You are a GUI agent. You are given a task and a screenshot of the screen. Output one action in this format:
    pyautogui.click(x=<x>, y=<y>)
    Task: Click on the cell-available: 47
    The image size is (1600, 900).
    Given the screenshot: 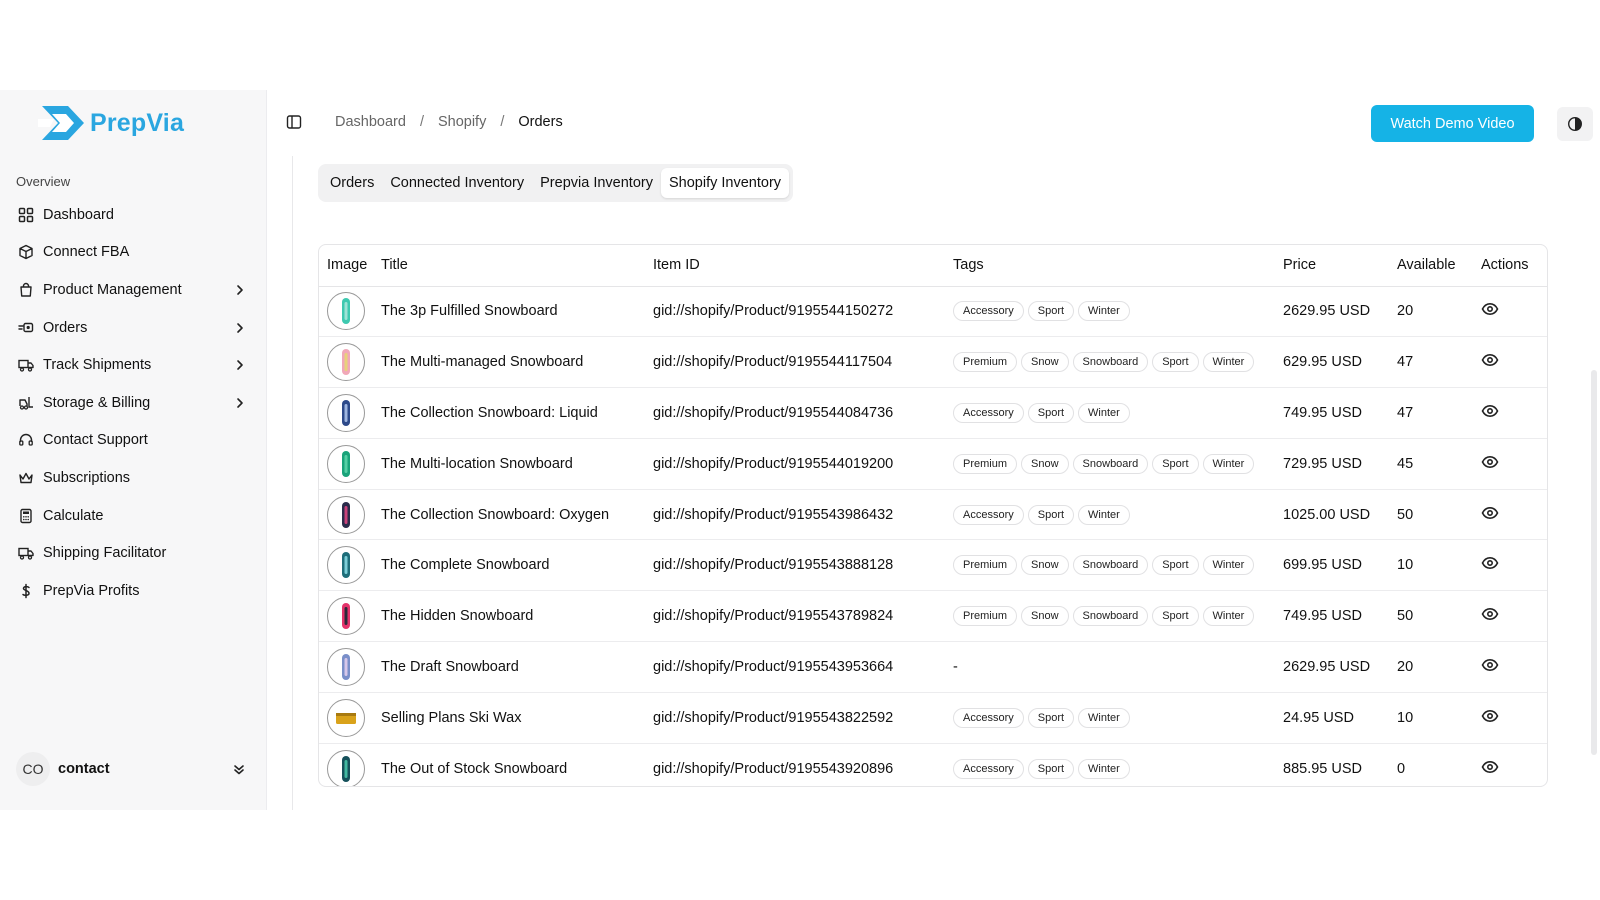 What is the action you would take?
    pyautogui.click(x=1439, y=413)
    